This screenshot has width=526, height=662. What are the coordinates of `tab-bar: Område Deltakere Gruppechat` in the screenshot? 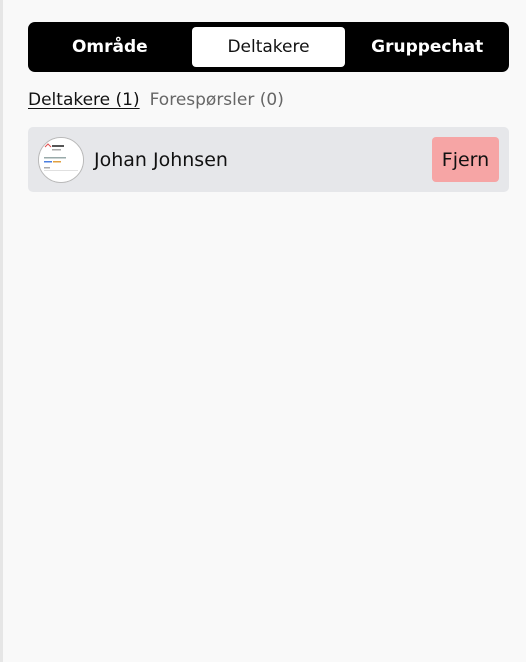 It's located at (268, 47).